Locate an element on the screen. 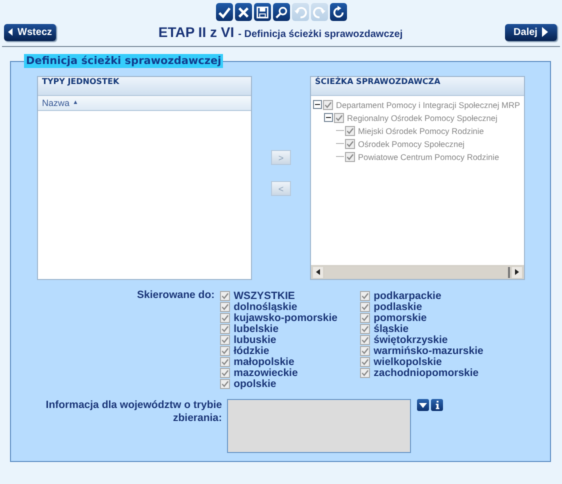 The width and height of the screenshot is (562, 484). panel-title: ŚCIEŻKA SPRAWOZDAWCZA is located at coordinates (417, 86).